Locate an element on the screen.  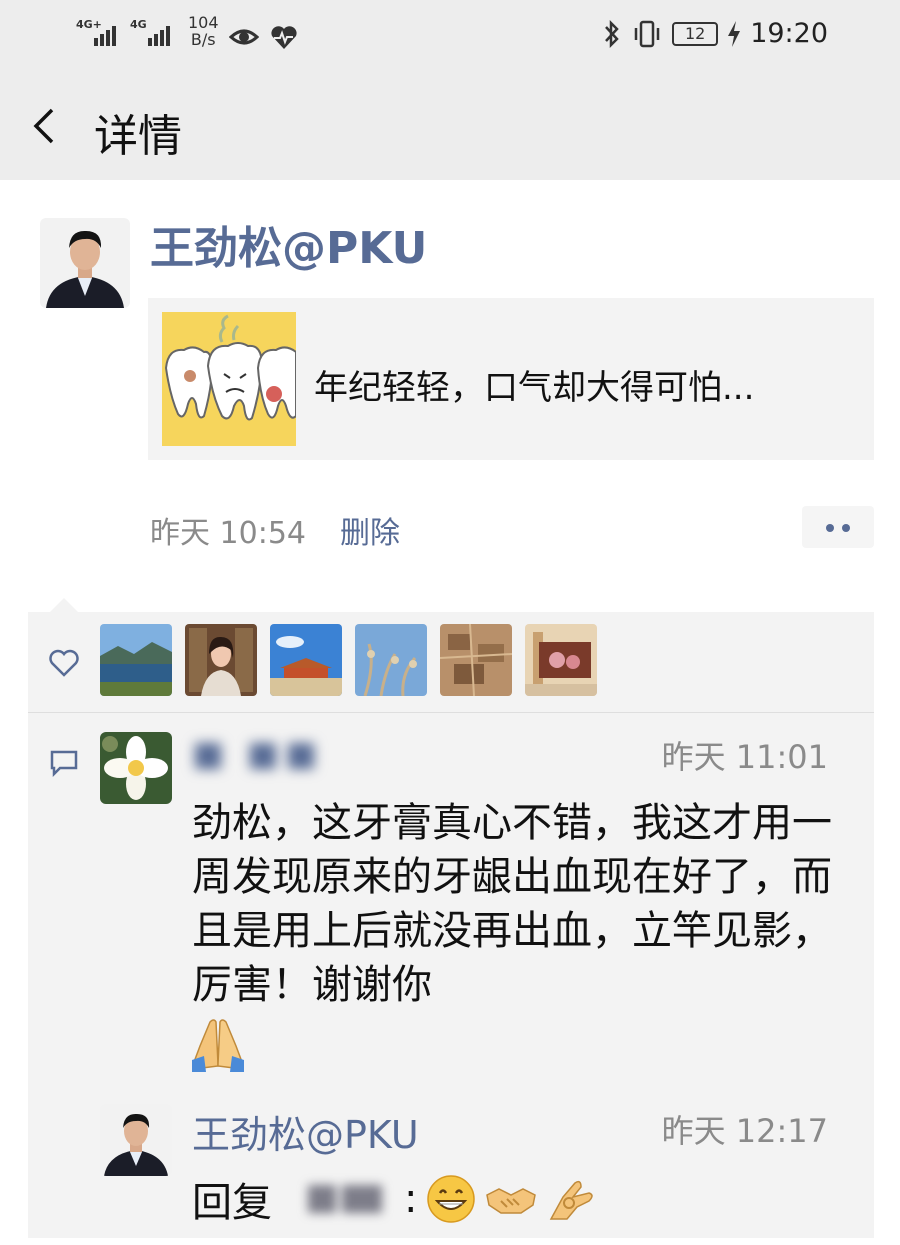
signal-icon: 4G+ is located at coordinates (98, 32).